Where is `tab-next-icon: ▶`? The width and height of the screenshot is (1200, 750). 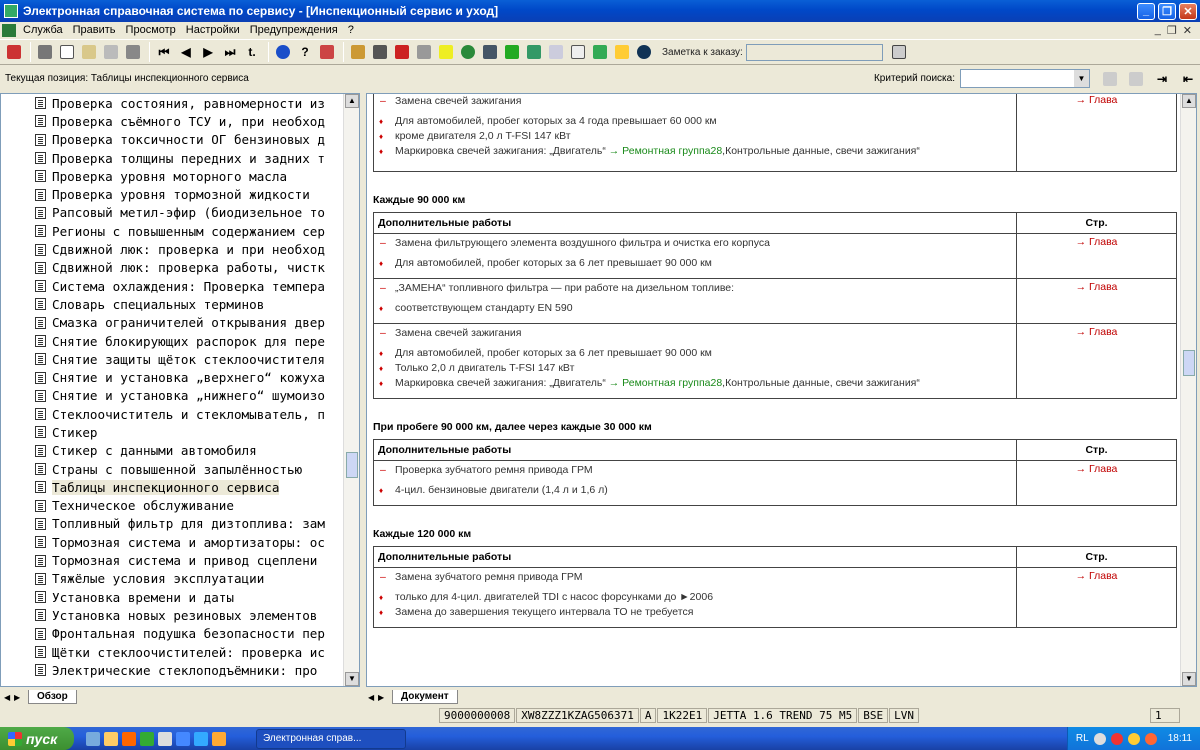 tab-next-icon: ▶ is located at coordinates (19, 697).